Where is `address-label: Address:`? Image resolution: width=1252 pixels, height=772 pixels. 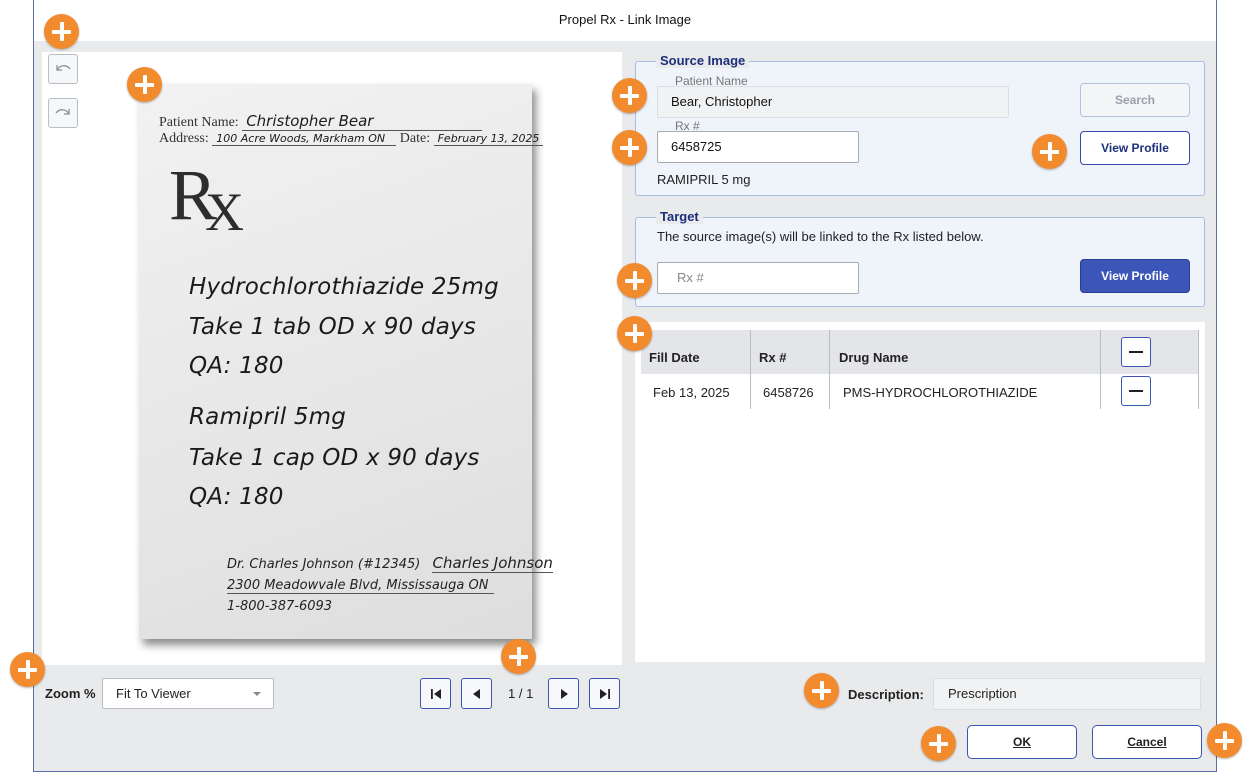
address-label: Address: is located at coordinates (184, 138).